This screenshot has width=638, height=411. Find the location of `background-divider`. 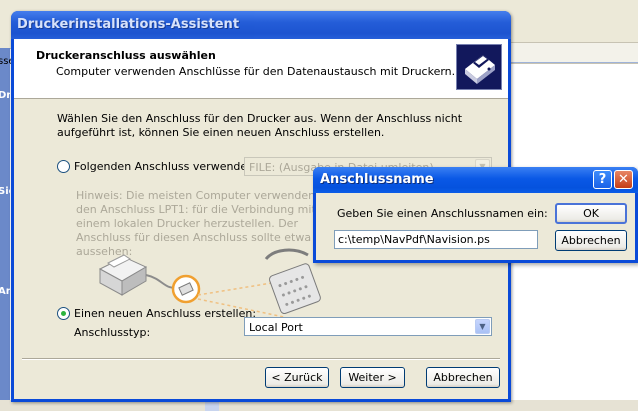

background-divider is located at coordinates (574, 62).